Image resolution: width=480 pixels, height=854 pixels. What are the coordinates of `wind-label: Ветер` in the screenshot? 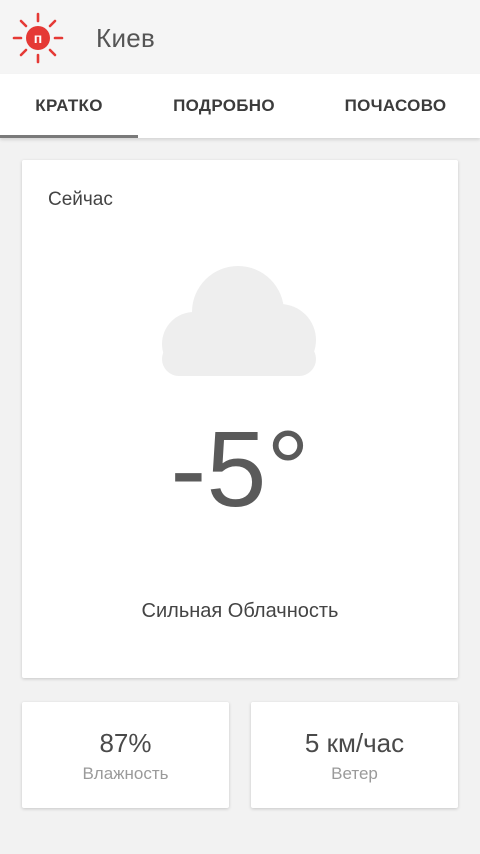 It's located at (354, 773).